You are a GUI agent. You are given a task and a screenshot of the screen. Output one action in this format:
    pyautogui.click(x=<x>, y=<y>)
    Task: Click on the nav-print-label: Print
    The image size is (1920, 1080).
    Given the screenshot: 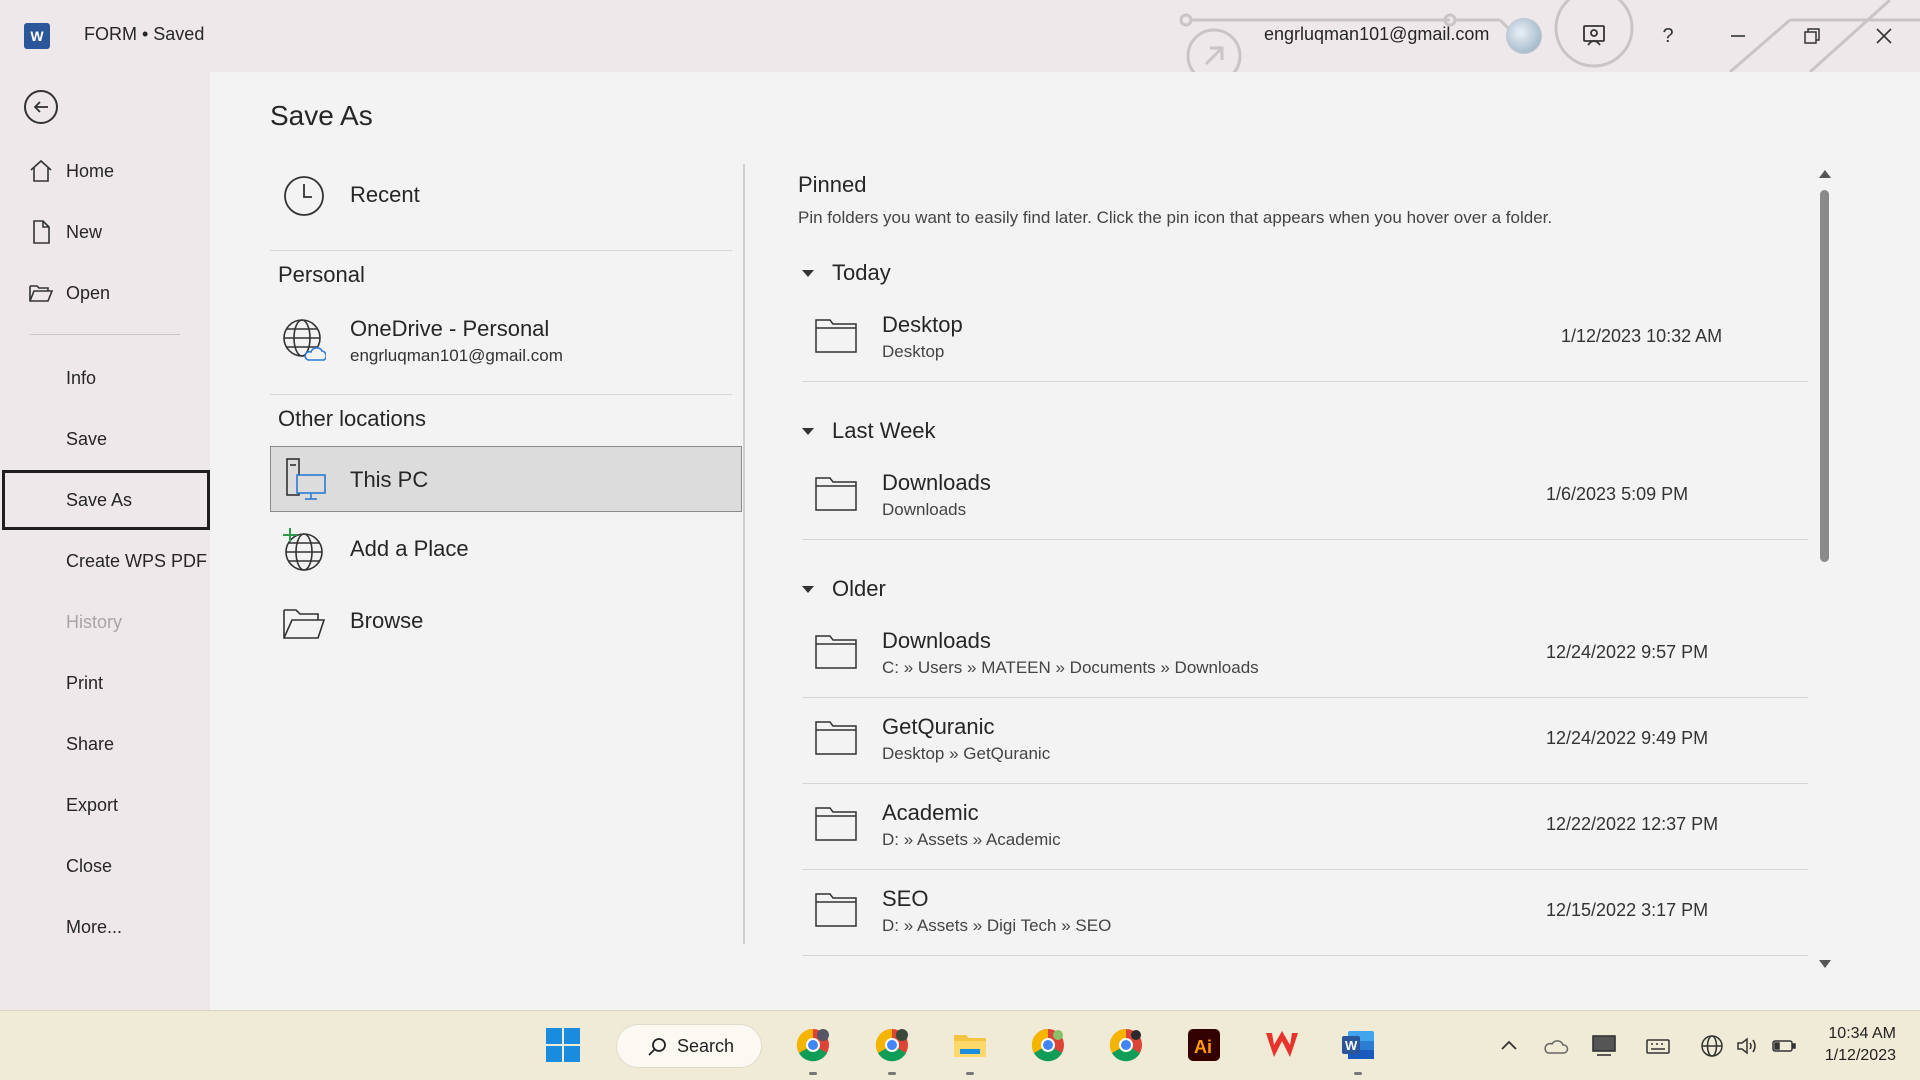 What is the action you would take?
    pyautogui.click(x=85, y=682)
    